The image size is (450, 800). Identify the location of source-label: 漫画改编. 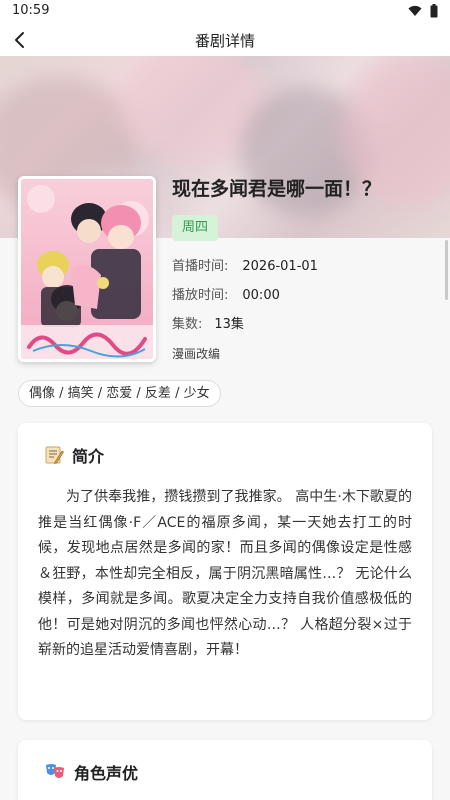
(196, 354).